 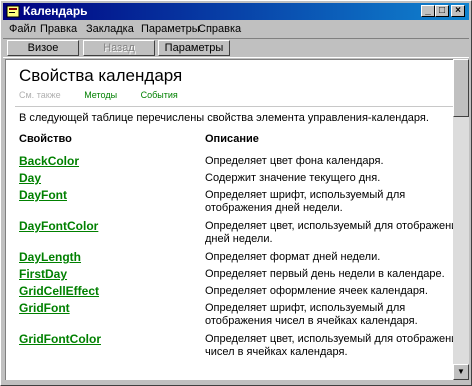 What do you see at coordinates (461, 88) in the screenshot?
I see `scroll-thumb` at bounding box center [461, 88].